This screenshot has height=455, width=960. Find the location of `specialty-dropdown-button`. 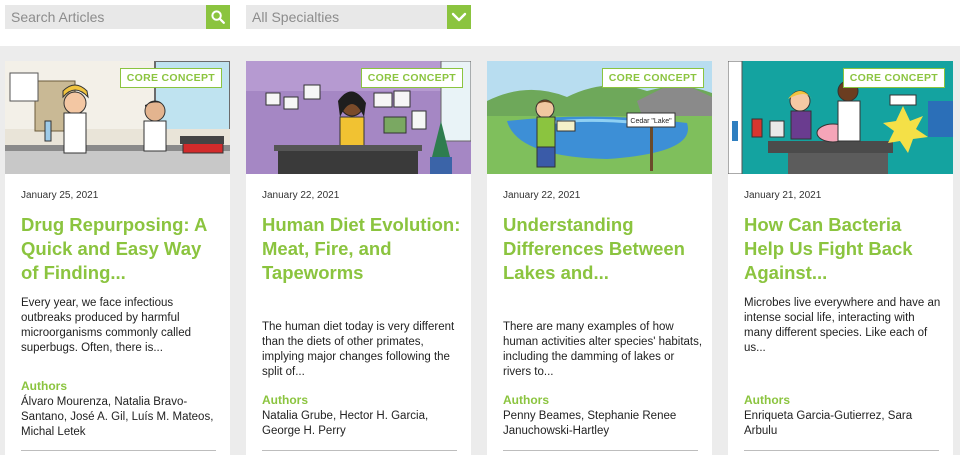

specialty-dropdown-button is located at coordinates (459, 17).